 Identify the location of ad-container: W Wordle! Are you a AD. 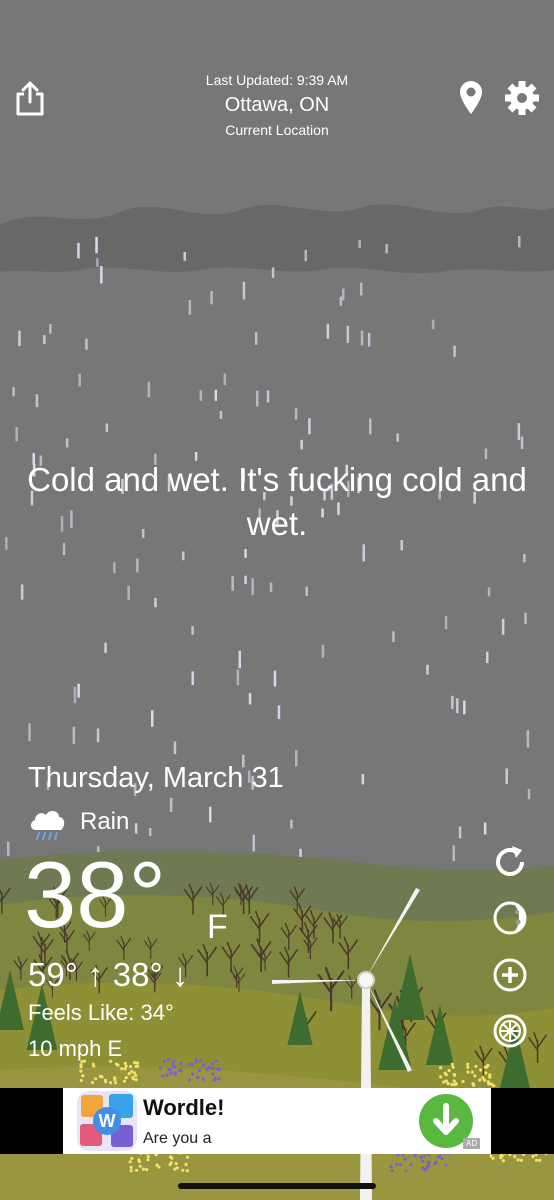
(277, 1121).